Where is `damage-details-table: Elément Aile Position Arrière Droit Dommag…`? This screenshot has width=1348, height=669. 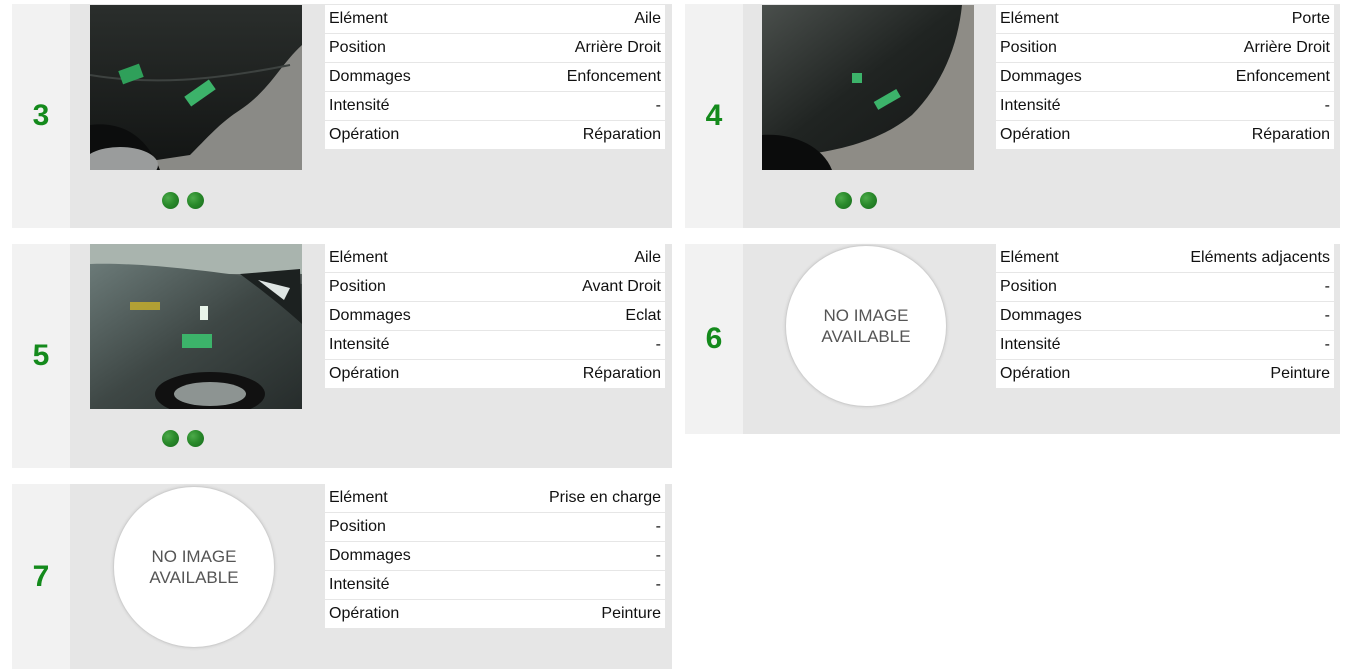 damage-details-table: Elément Aile Position Arrière Droit Dommag… is located at coordinates (495, 77).